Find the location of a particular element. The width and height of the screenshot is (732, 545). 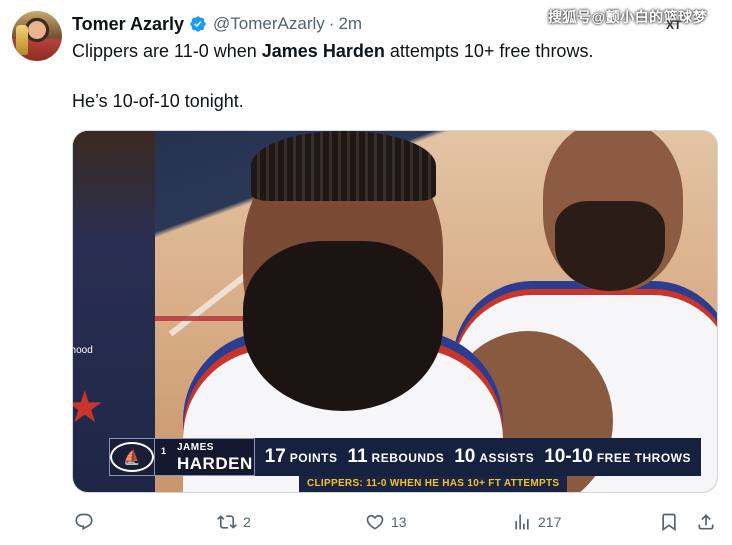

stat-assists: 10 ASSISTS is located at coordinates (494, 457).